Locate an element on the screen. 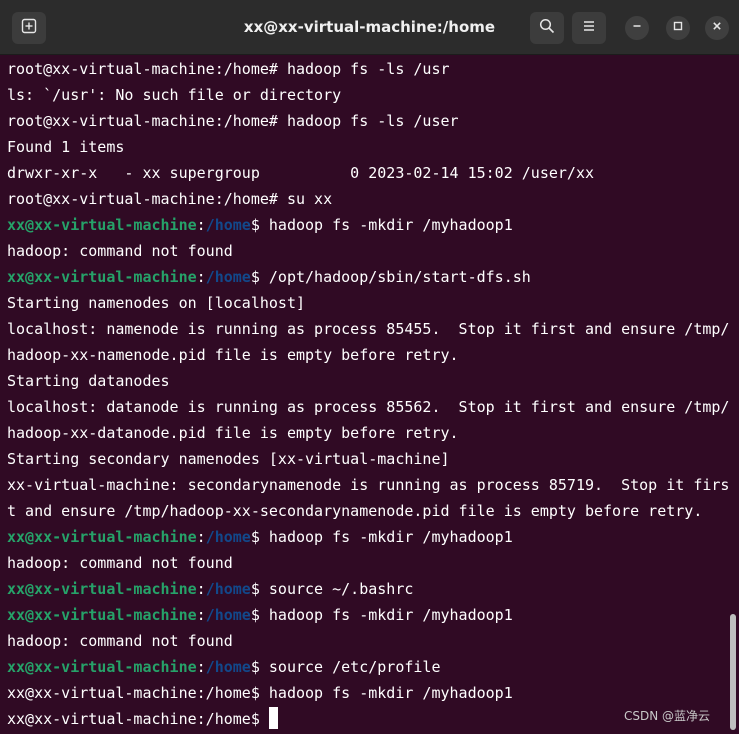 The width and height of the screenshot is (739, 734). maximize-button is located at coordinates (678, 28).